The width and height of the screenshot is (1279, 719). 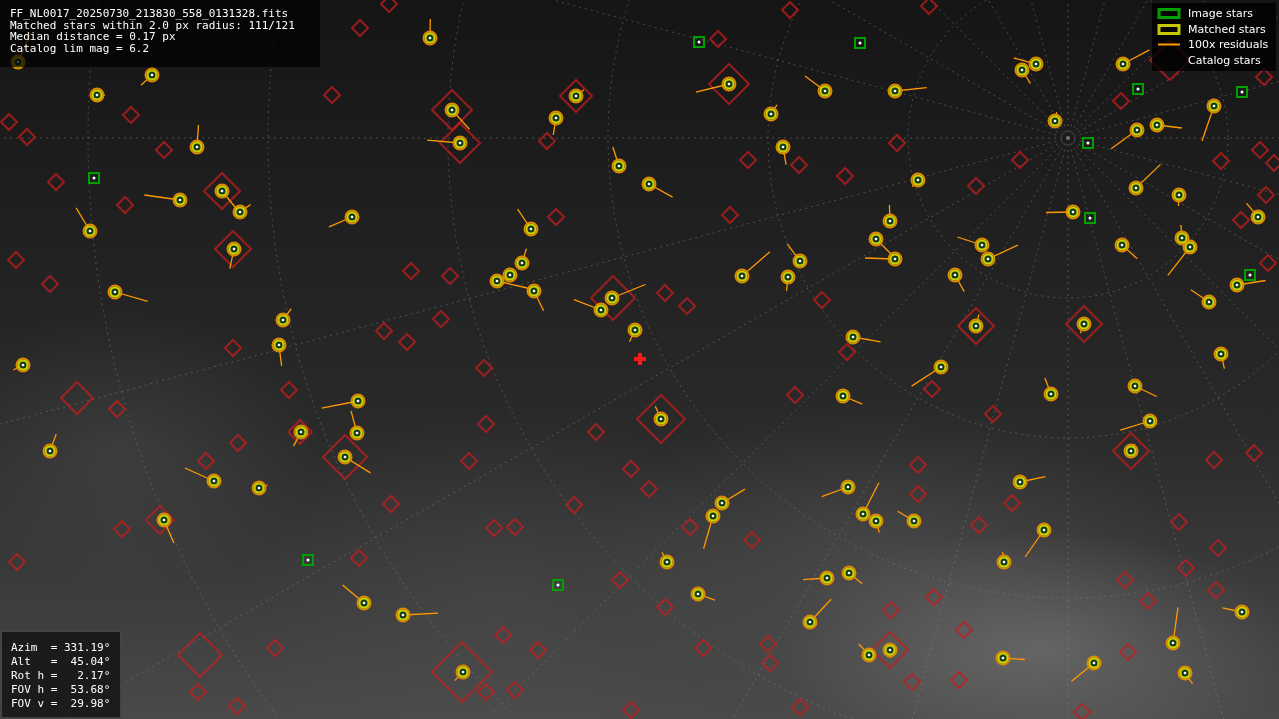 What do you see at coordinates (1220, 14) in the screenshot?
I see `legend-label: Image stars` at bounding box center [1220, 14].